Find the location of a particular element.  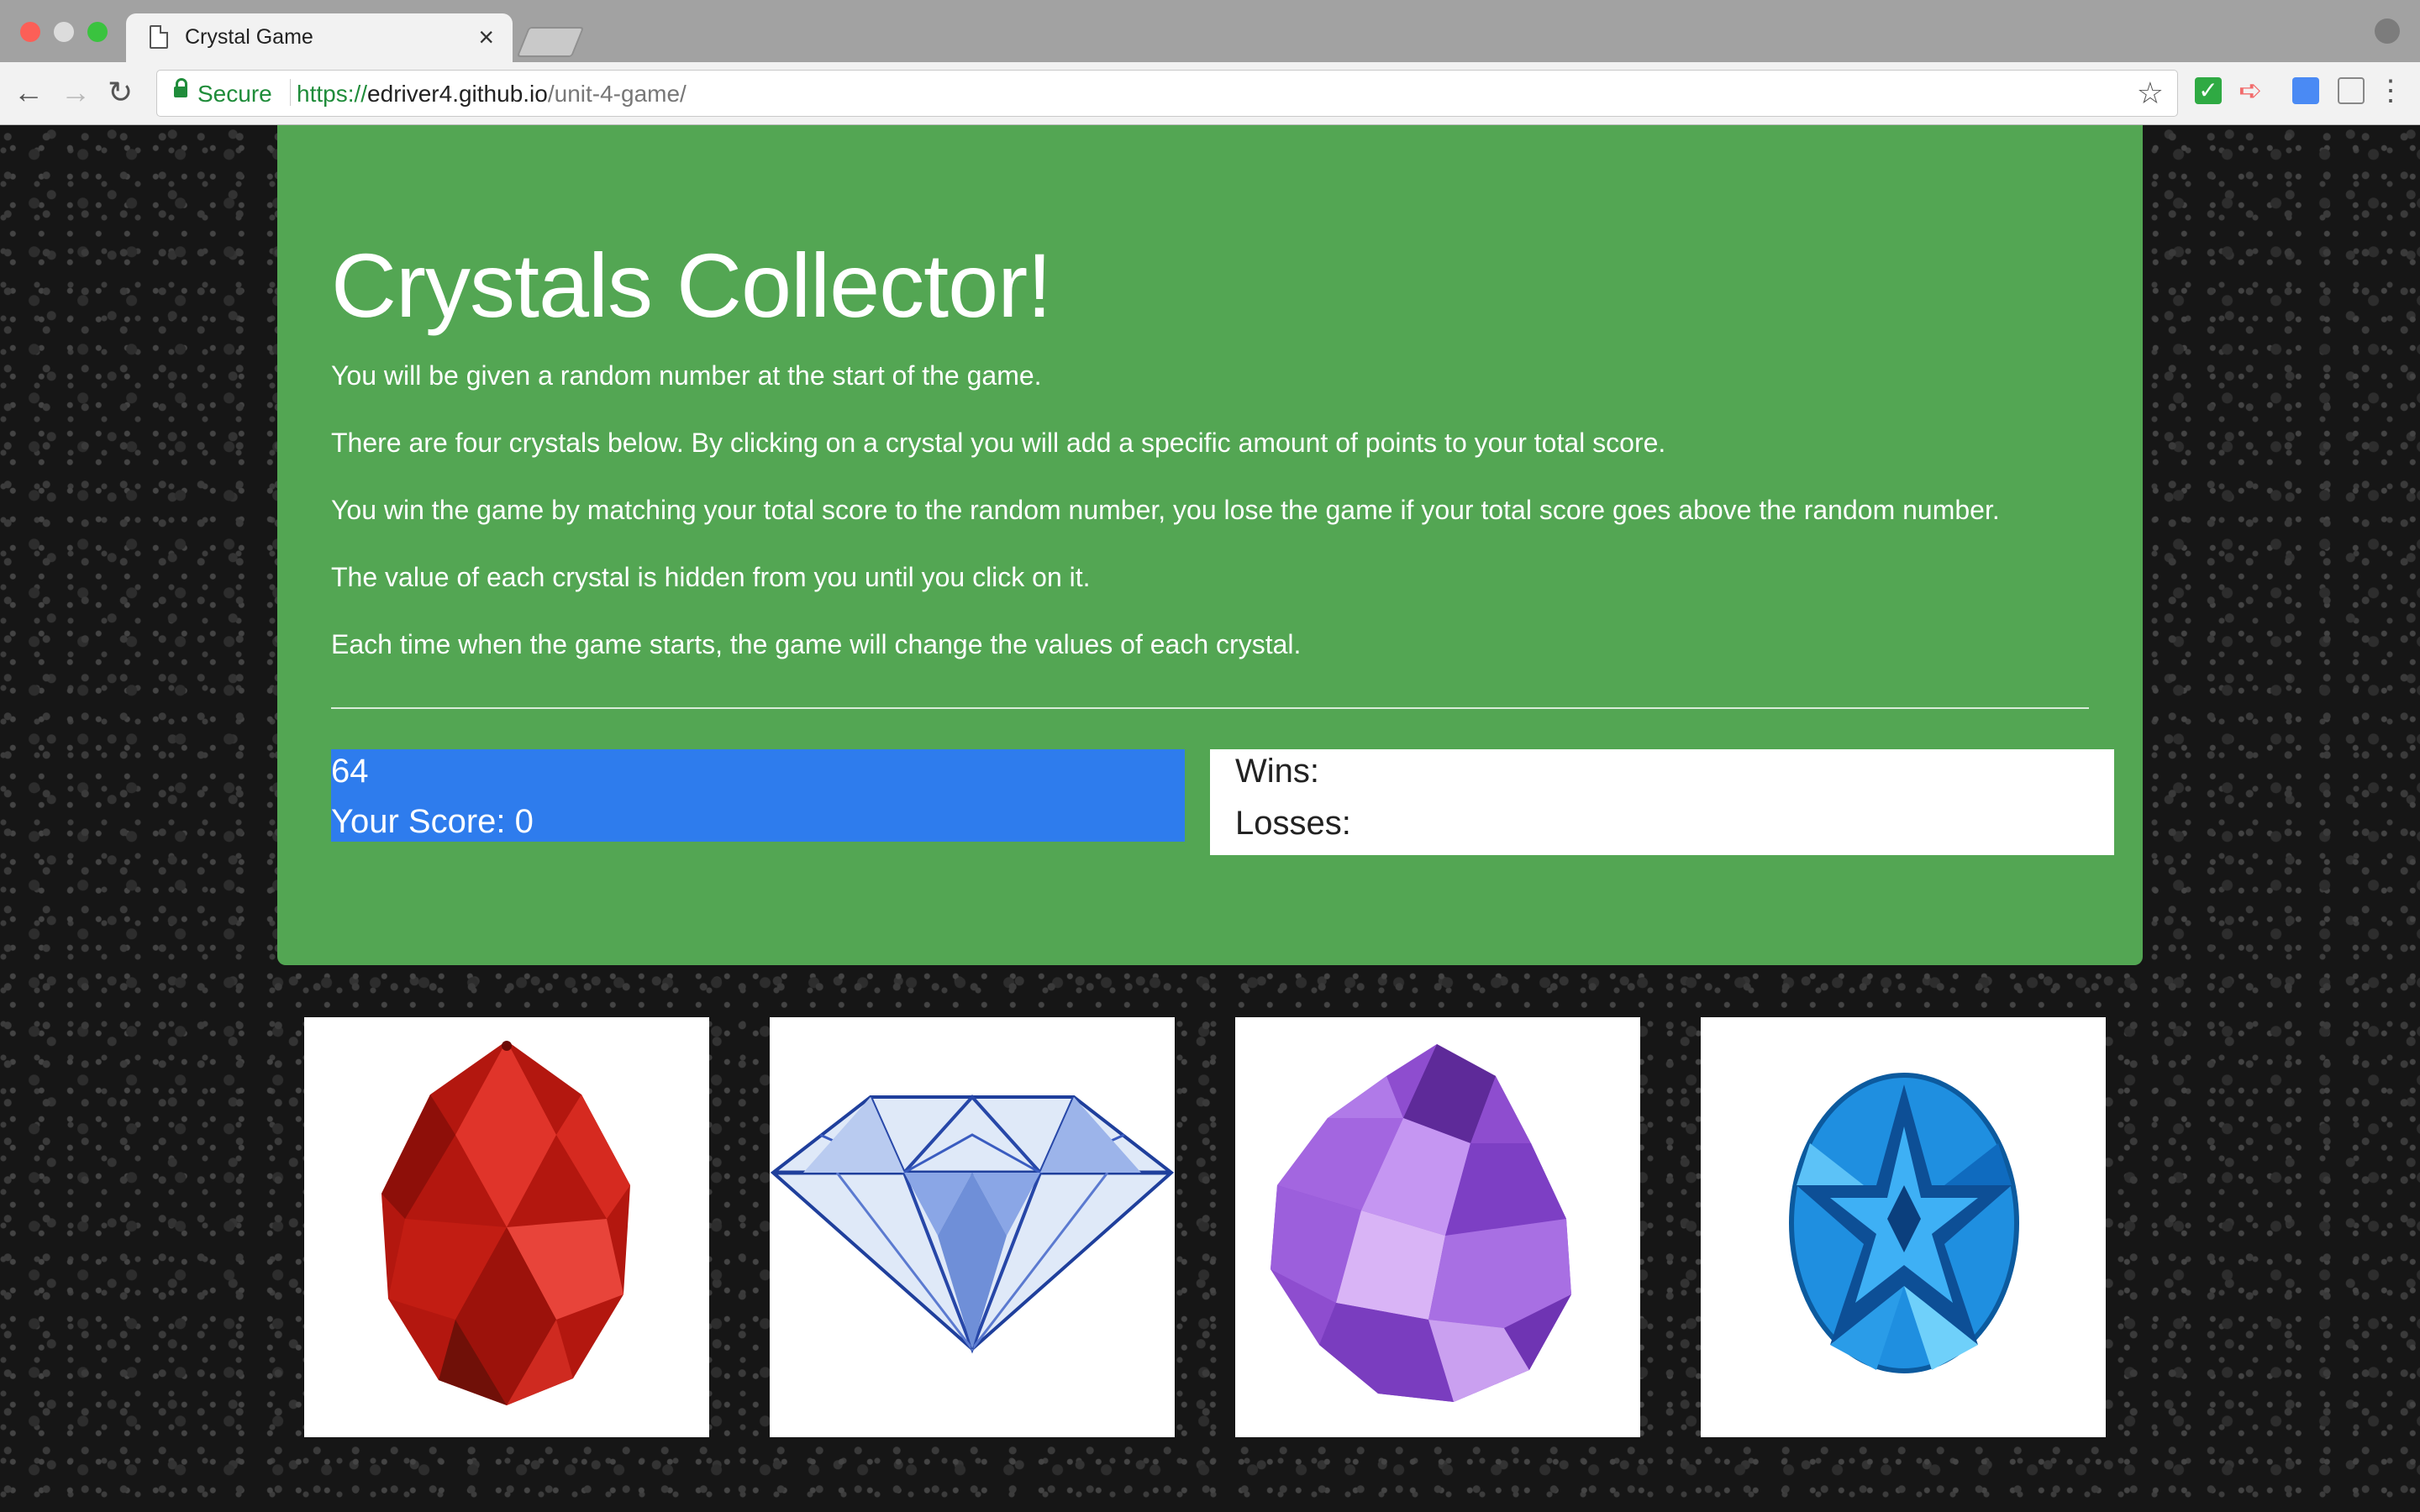

page-icon is located at coordinates (159, 37).